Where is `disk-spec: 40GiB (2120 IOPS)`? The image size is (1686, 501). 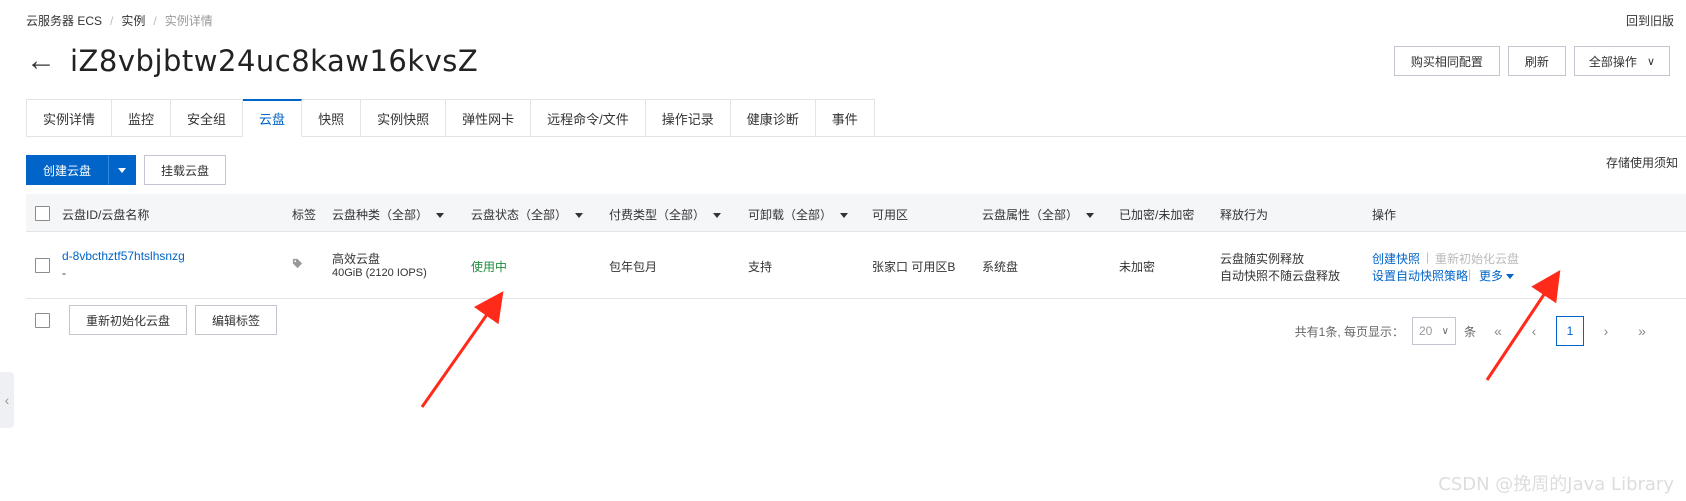
disk-spec: 40GiB (2120 IOPS) is located at coordinates (379, 273).